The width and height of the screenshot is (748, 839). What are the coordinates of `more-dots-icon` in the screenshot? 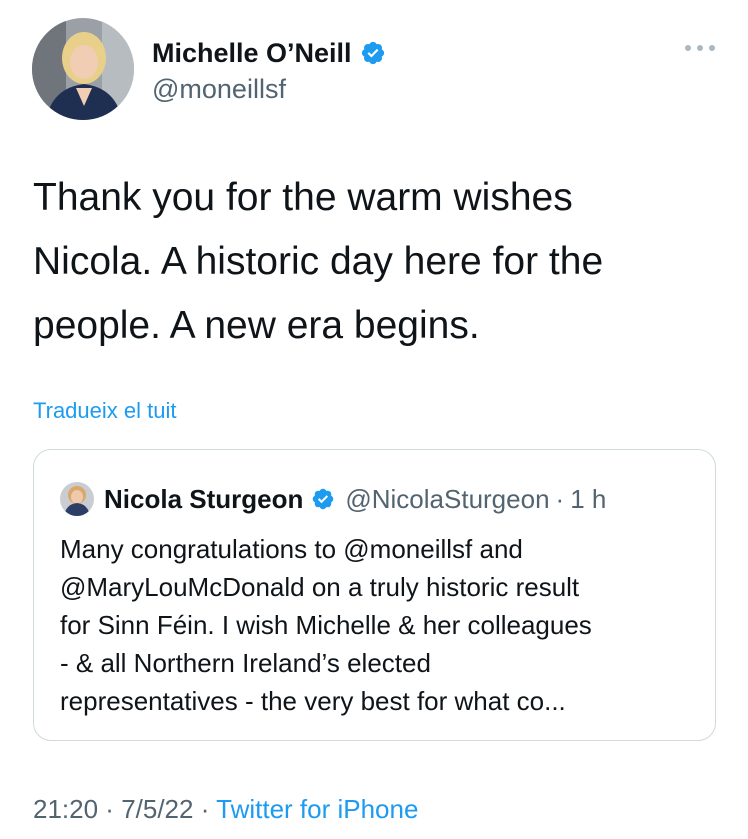 It's located at (700, 48).